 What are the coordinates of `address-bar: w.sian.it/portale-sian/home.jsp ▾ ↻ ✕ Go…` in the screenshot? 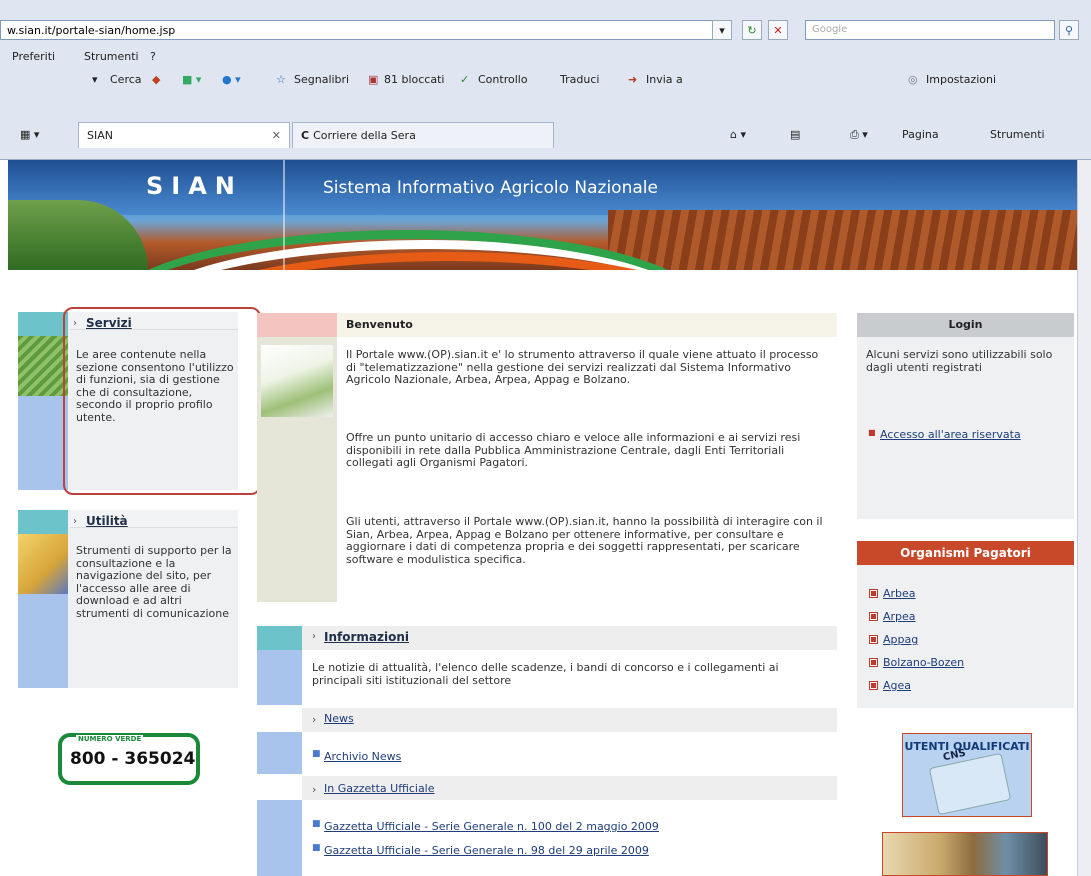 It's located at (545, 31).